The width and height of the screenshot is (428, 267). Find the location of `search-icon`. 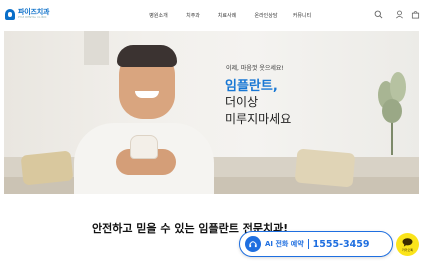

search-icon is located at coordinates (378, 14).